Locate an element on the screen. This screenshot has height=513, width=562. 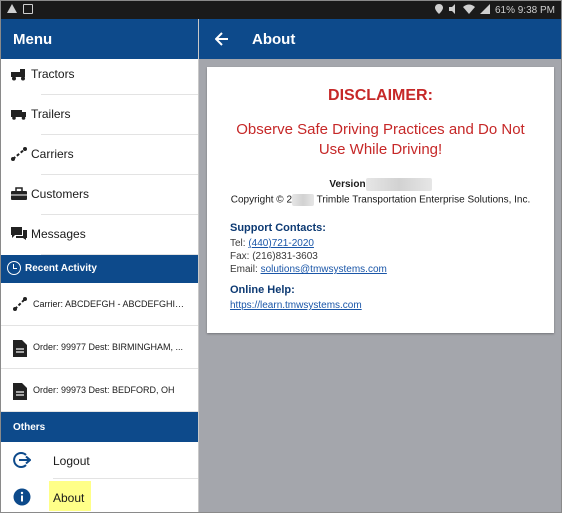
version-line: Version is located at coordinates (380, 184).